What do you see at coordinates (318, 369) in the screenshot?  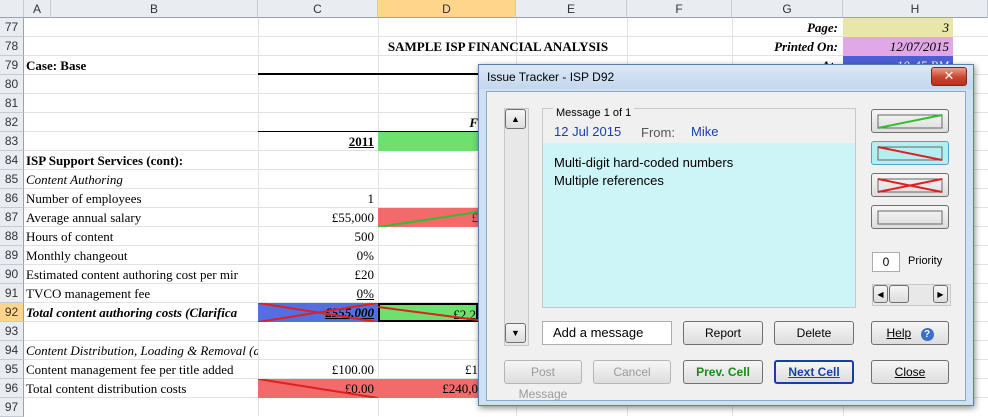 I see `value-cell: £100.00` at bounding box center [318, 369].